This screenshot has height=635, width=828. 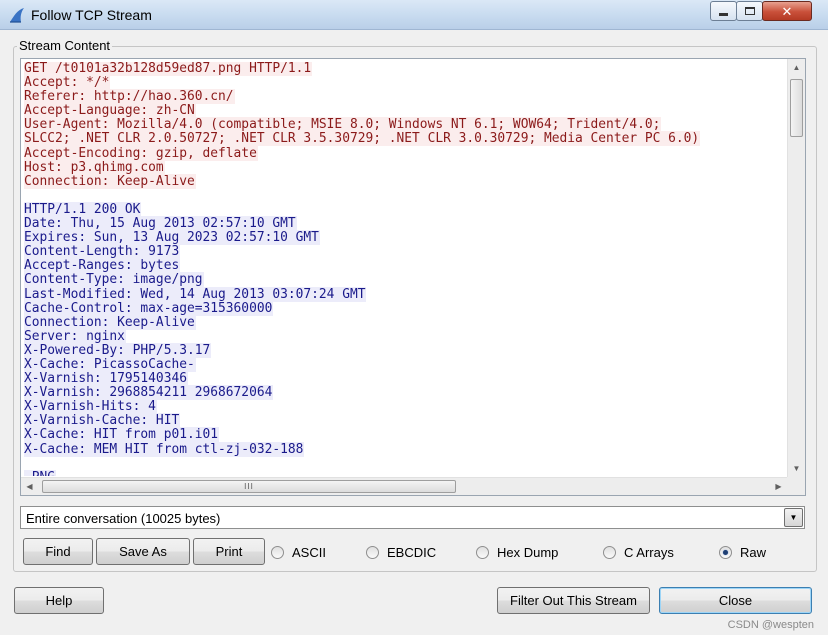 What do you see at coordinates (404, 364) in the screenshot?
I see `stream-line: X-Cache: PicassoCache-` at bounding box center [404, 364].